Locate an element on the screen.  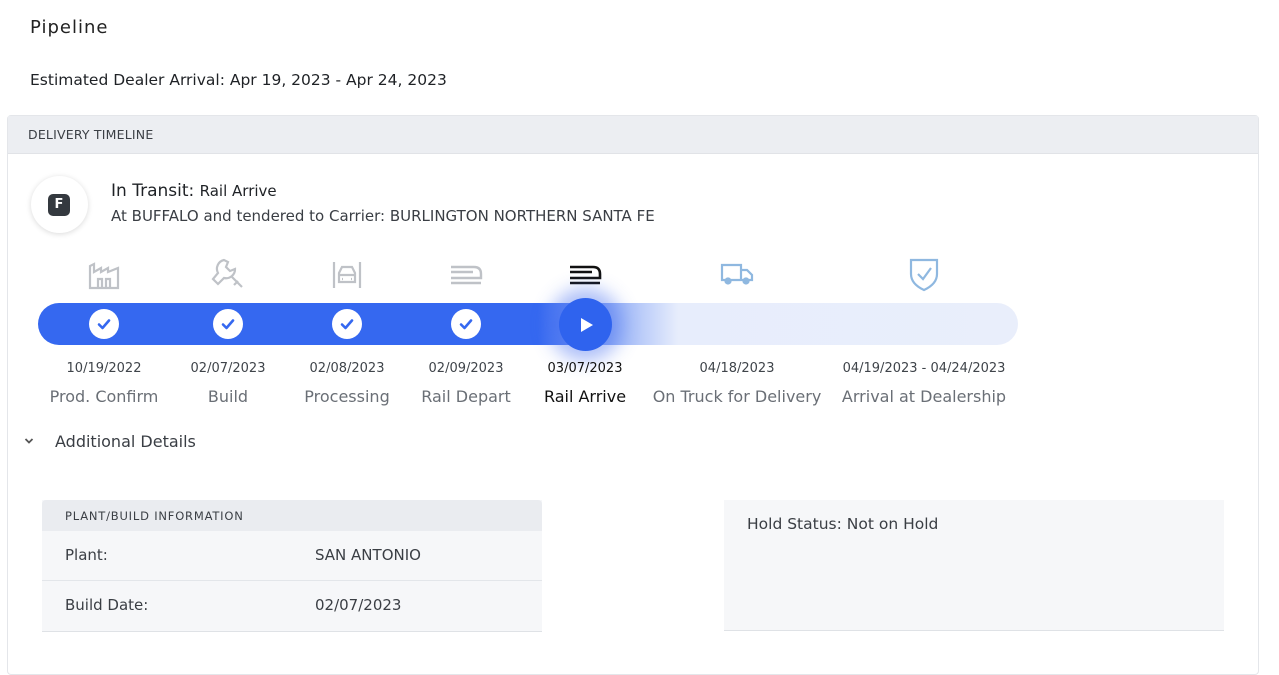
train-icon-current is located at coordinates (585, 274).